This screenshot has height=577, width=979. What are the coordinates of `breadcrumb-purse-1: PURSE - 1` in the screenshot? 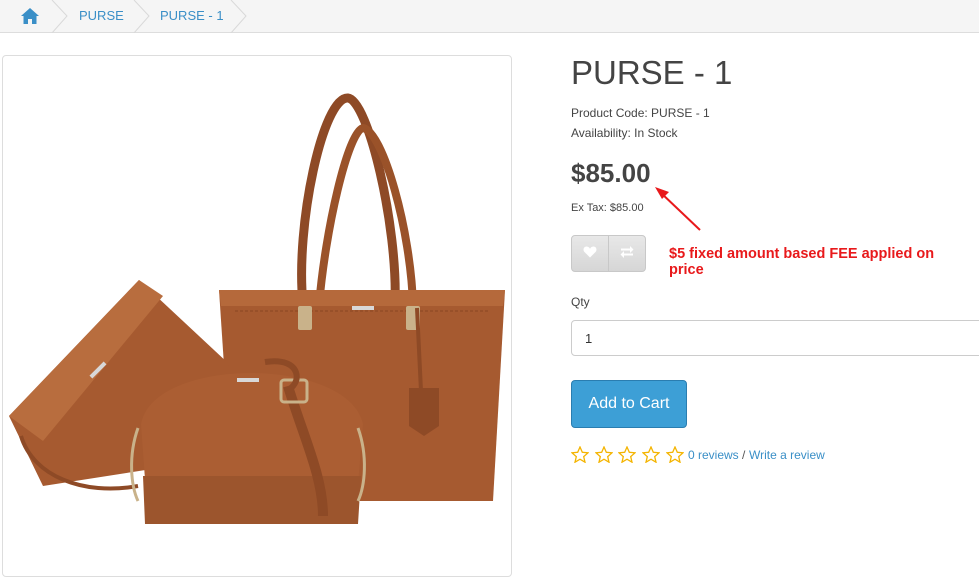 It's located at (192, 16).